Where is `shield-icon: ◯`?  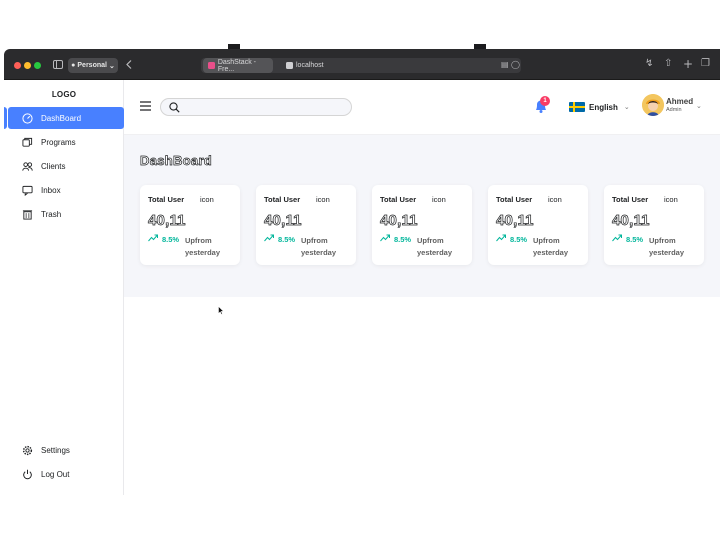
shield-icon: ◯ is located at coordinates (515, 65).